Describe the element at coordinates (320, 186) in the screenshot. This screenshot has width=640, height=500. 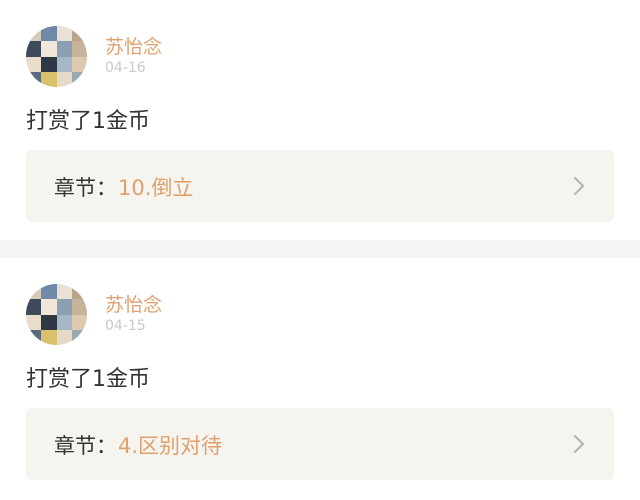
I see `chapter-link-card: 章节： 10.倒立` at that location.